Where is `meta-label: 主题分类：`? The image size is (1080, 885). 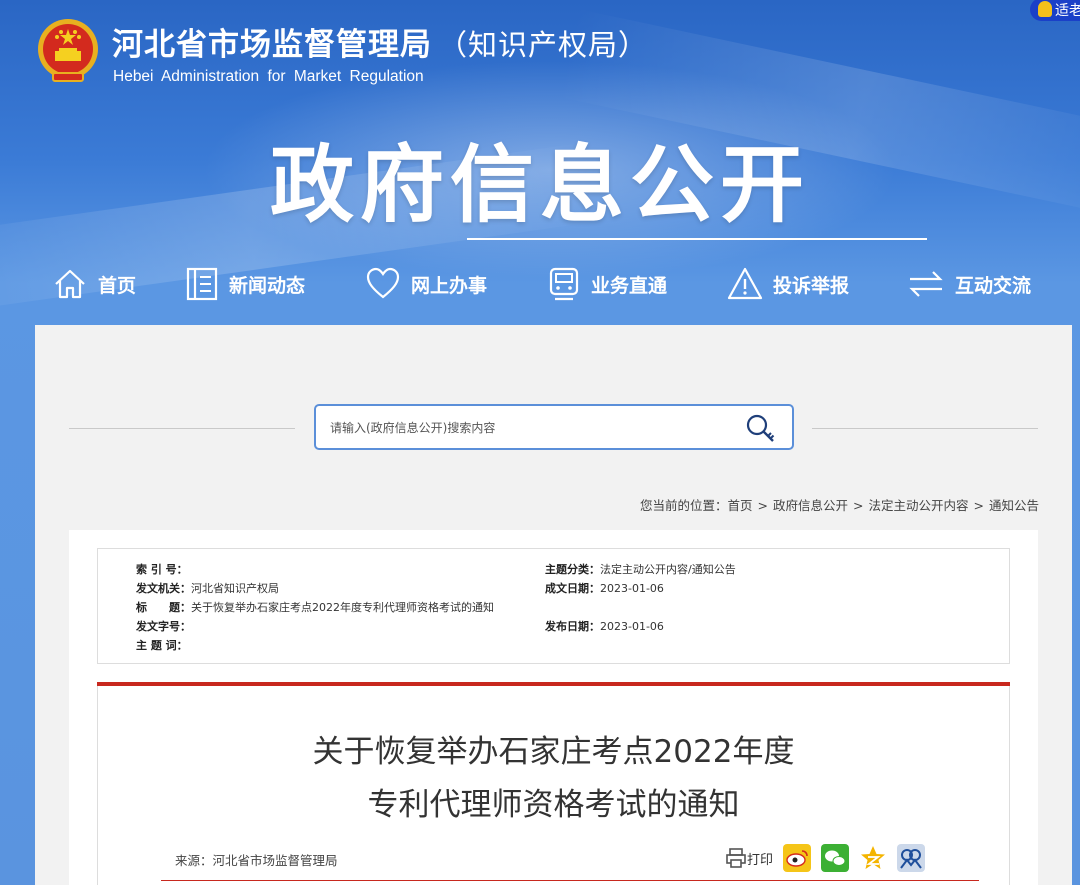
meta-label: 主题分类： is located at coordinates (572, 569).